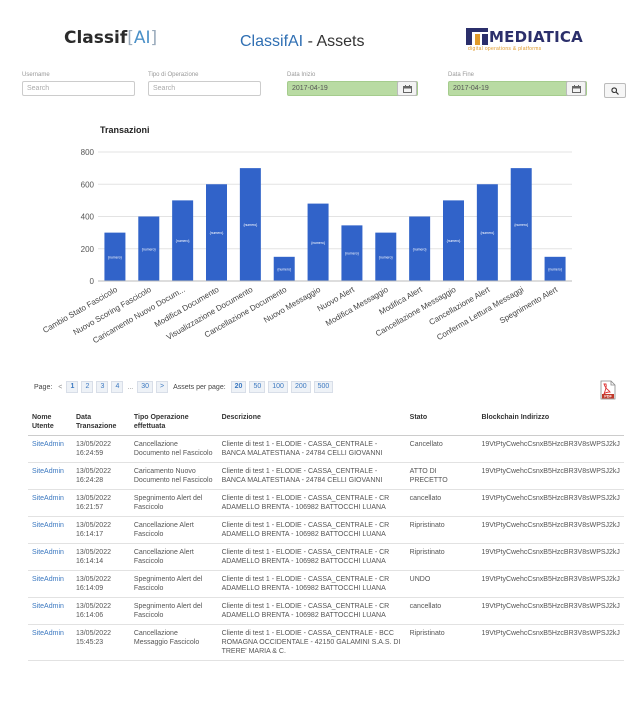 Image resolution: width=640 pixels, height=708 pixels. Describe the element at coordinates (173, 423) in the screenshot. I see `col-tipo-operazione: Tipo Operazione effettuata` at that location.